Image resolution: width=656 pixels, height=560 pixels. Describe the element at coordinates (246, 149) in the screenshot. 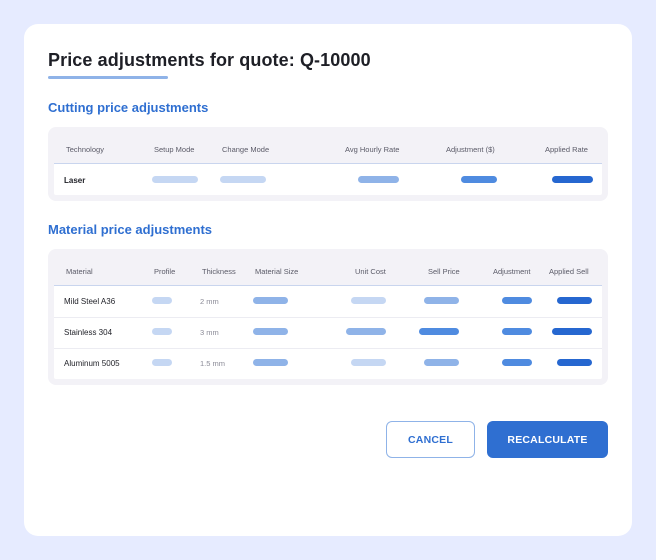

I see `header-change-mode: Change Mode` at that location.